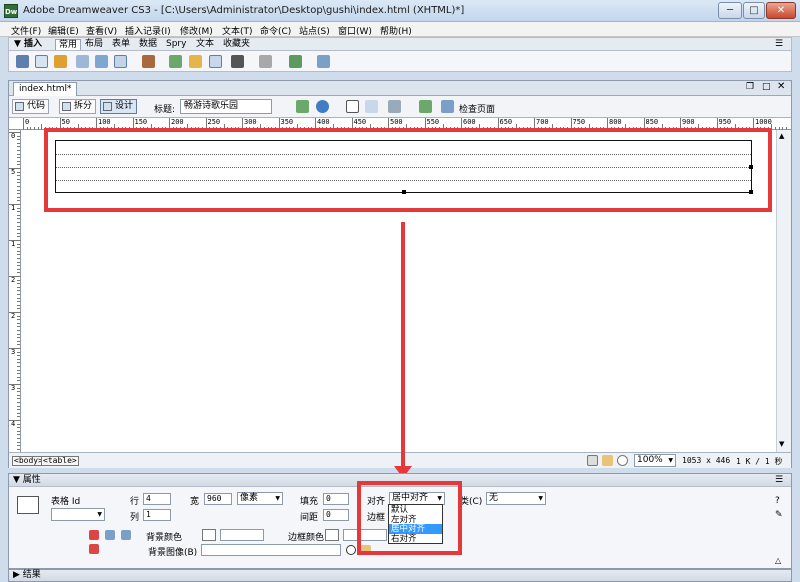 The image size is (800, 582). What do you see at coordinates (779, 515) in the screenshot?
I see `edit-icon: ✎` at bounding box center [779, 515].